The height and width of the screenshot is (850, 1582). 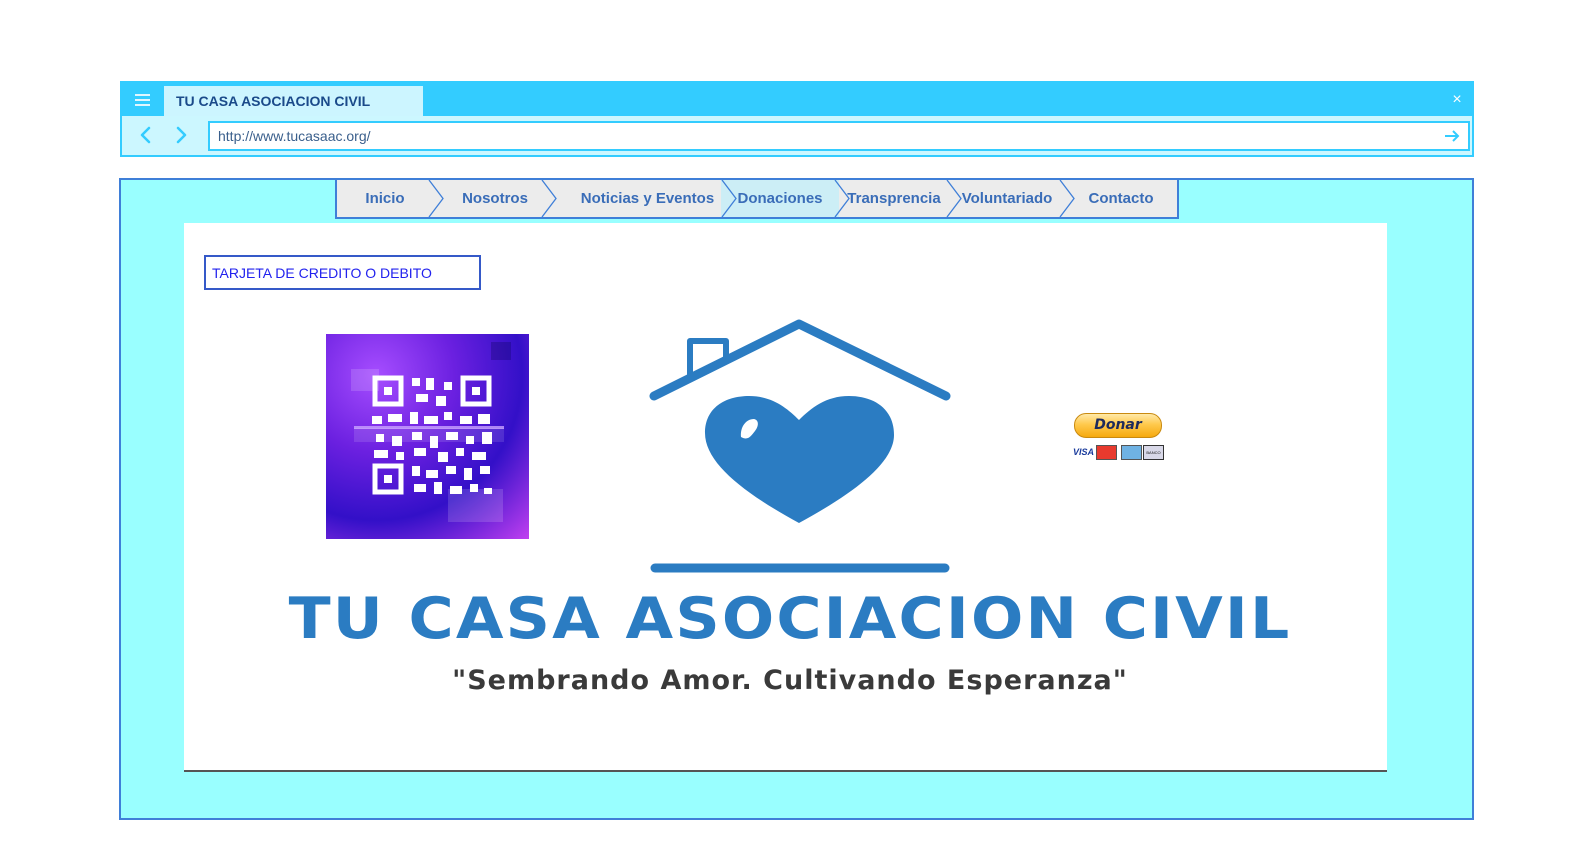 What do you see at coordinates (293, 101) in the screenshot?
I see `browser-tab: TU CASA ASOCIACION CIVIL` at bounding box center [293, 101].